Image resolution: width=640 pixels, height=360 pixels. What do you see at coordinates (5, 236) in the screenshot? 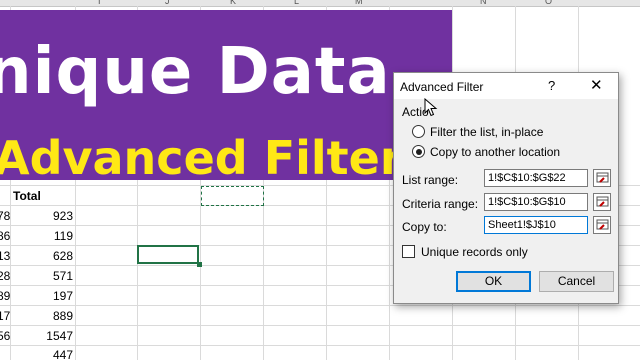
I see `table-cell: 86` at bounding box center [5, 236].